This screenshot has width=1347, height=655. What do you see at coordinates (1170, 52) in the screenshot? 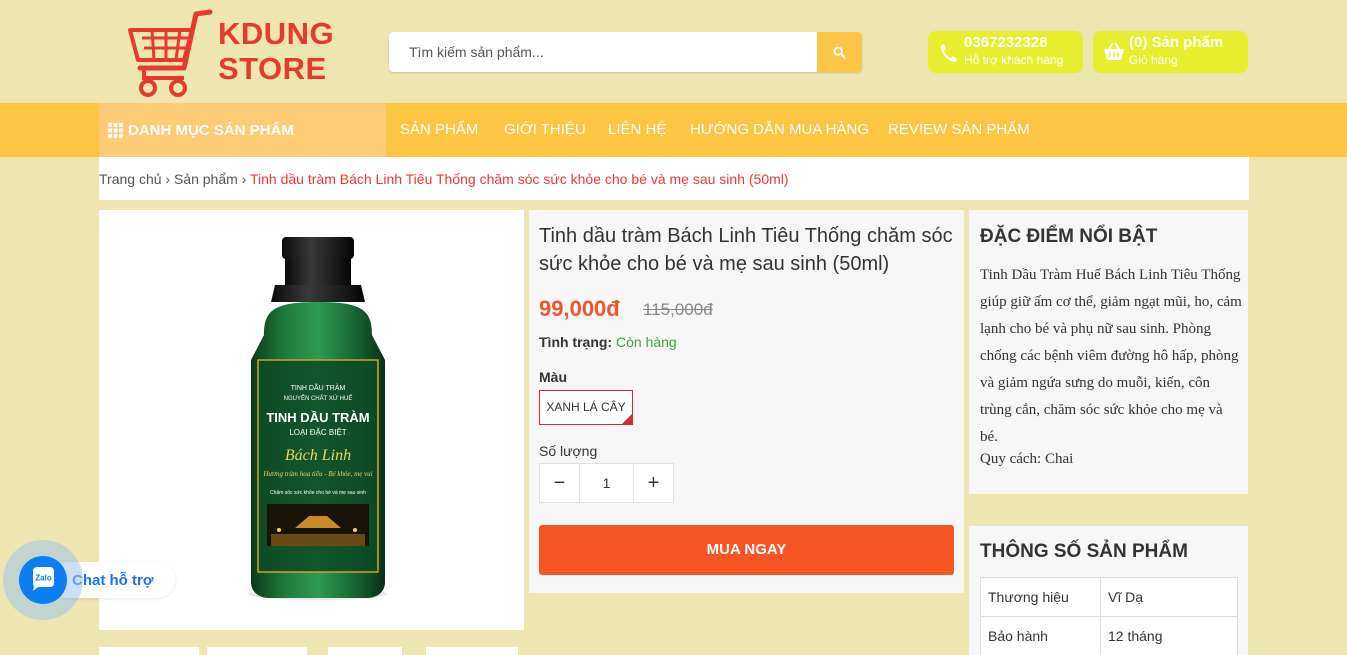
I see `cart-box: (0) Sản phẩm Giỏ hàng` at bounding box center [1170, 52].